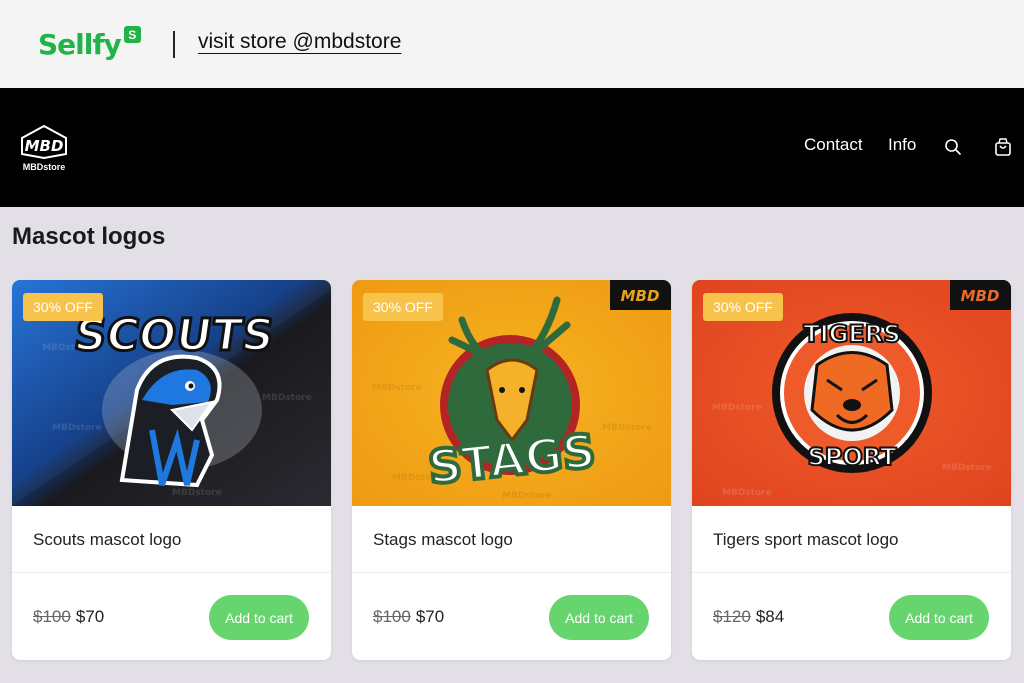 This screenshot has width=1024, height=683. Describe the element at coordinates (44, 146) in the screenshot. I see `store-logo-monogram: MBD` at that location.